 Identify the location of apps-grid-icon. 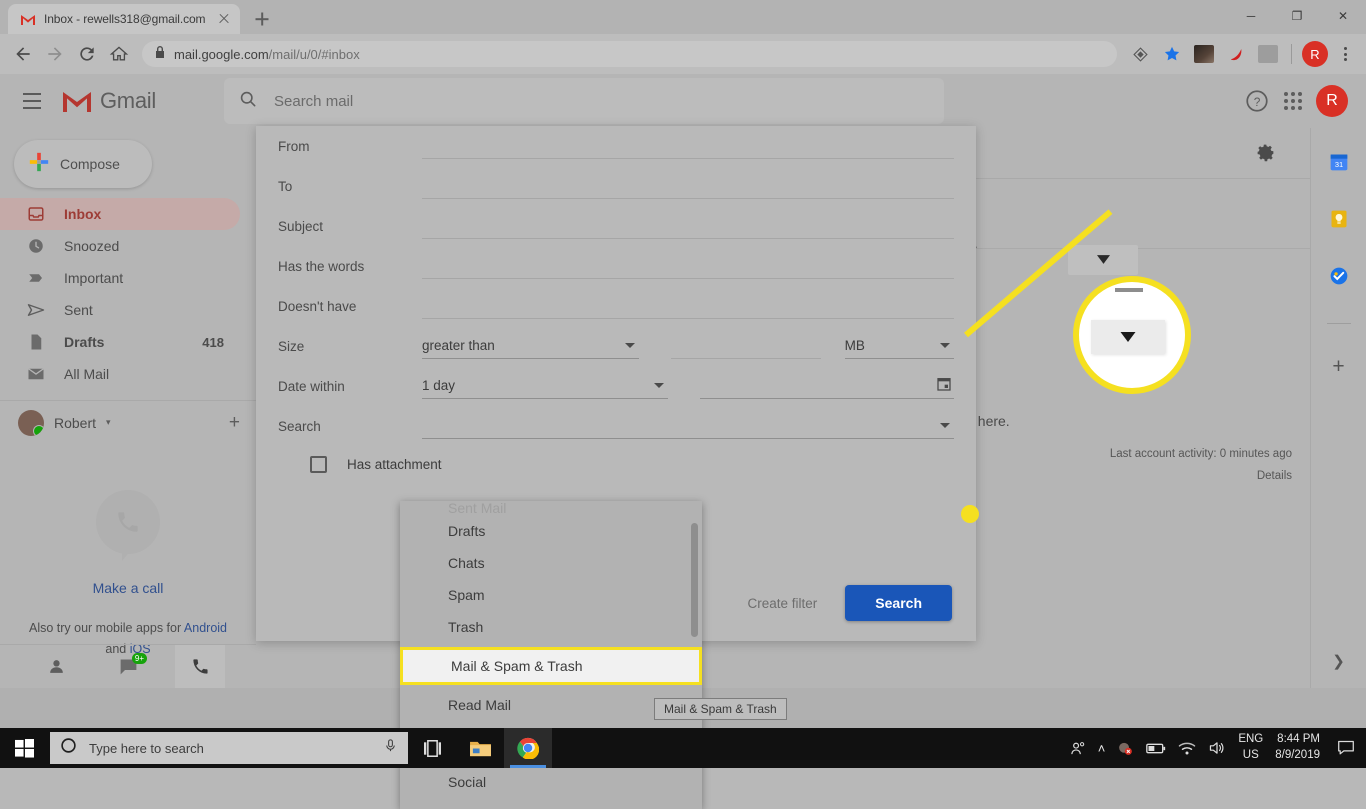
(1293, 101).